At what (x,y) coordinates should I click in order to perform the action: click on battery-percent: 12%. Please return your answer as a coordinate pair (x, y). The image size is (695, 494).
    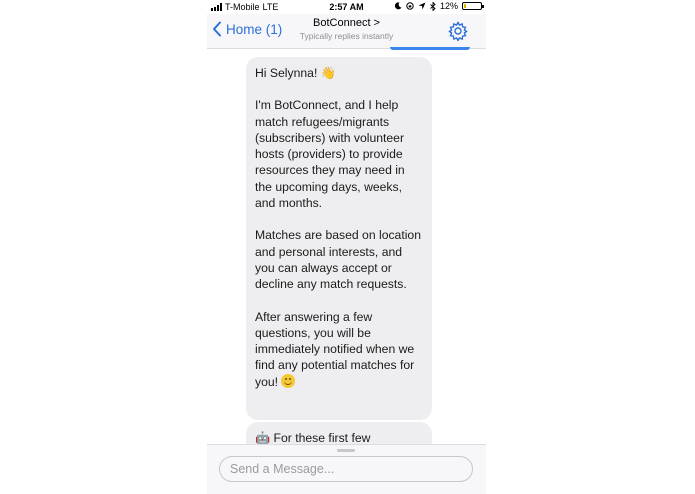
    Looking at the image, I should click on (448, 6).